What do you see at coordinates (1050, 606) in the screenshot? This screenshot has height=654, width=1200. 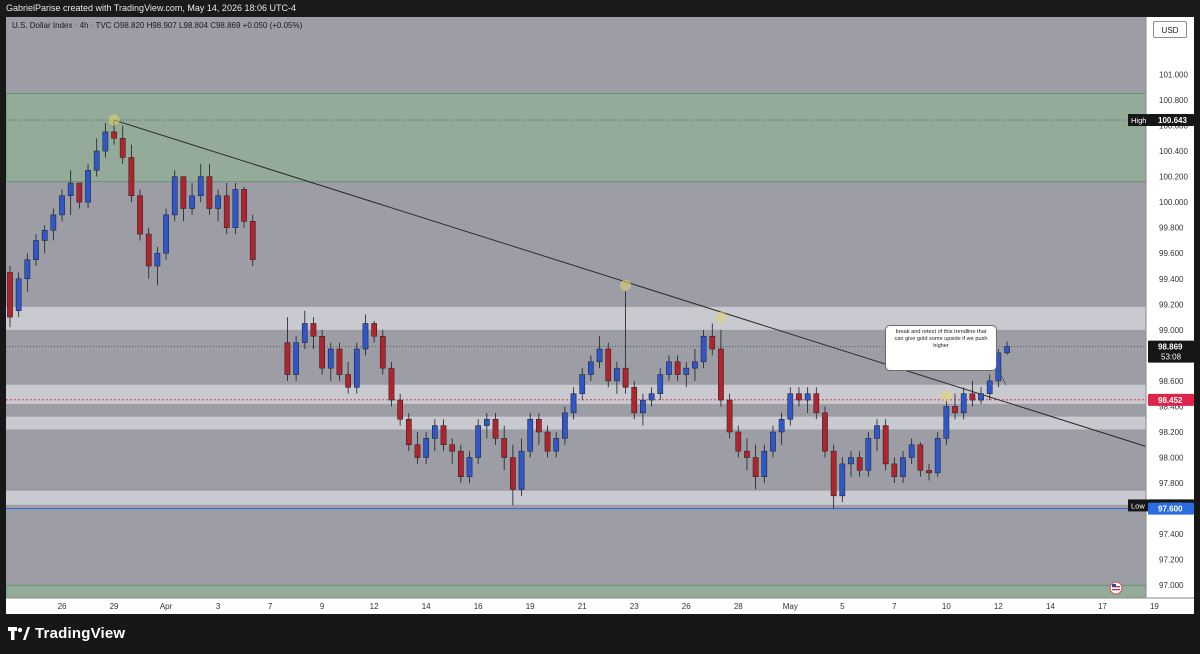 I see `x-tick-label: 14` at bounding box center [1050, 606].